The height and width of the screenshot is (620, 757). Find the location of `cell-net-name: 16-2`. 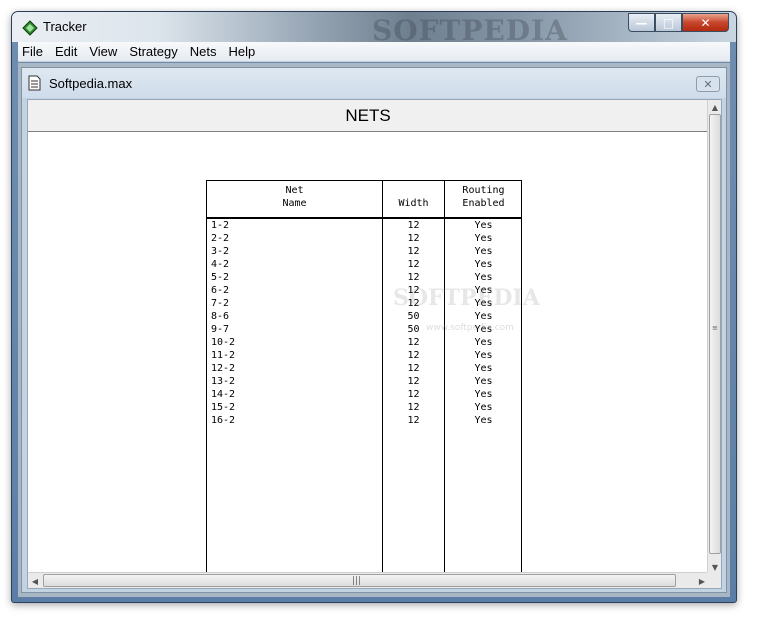

cell-net-name: 16-2 is located at coordinates (223, 420).